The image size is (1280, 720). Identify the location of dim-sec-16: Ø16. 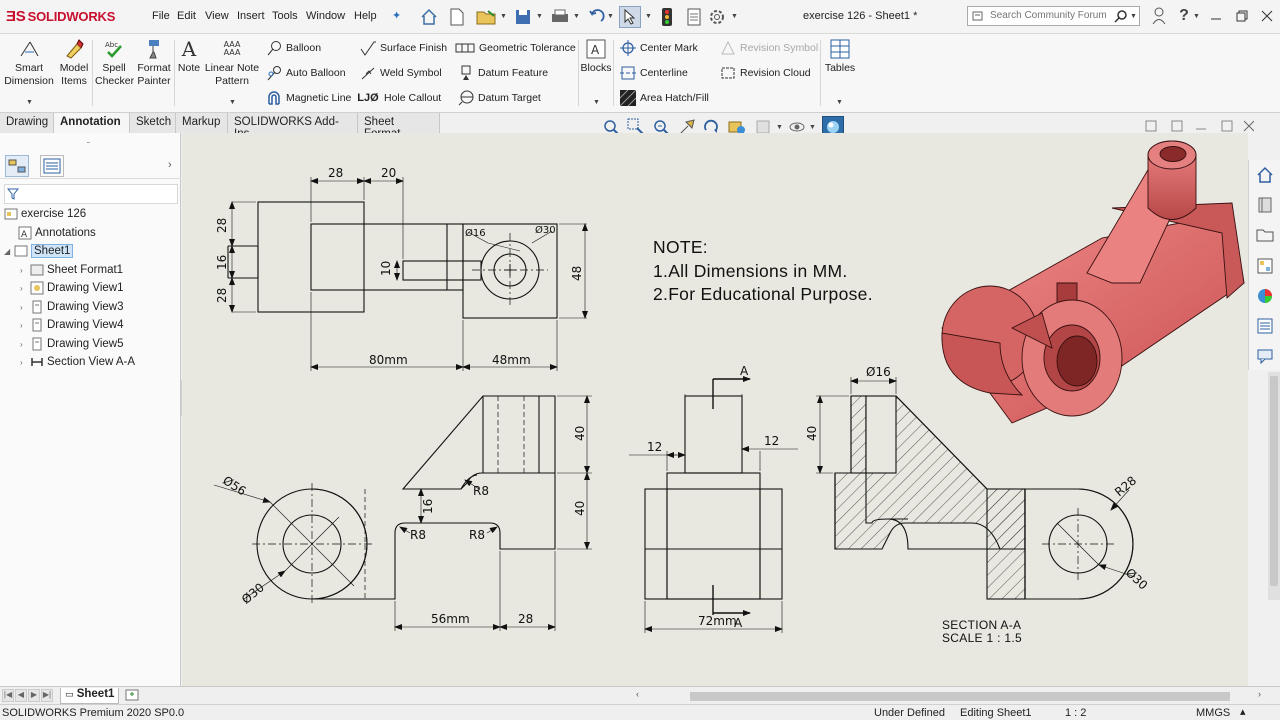
(878, 372).